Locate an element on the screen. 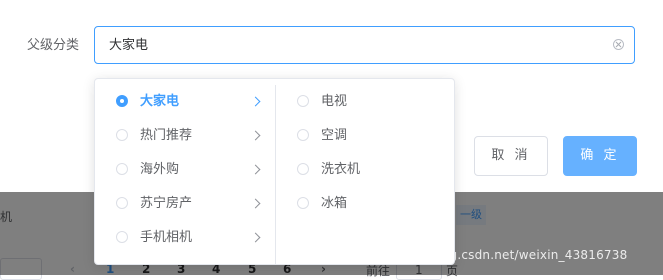 This screenshot has height=280, width=663. cascader-node-hot: 热门推荐 is located at coordinates (185, 136).